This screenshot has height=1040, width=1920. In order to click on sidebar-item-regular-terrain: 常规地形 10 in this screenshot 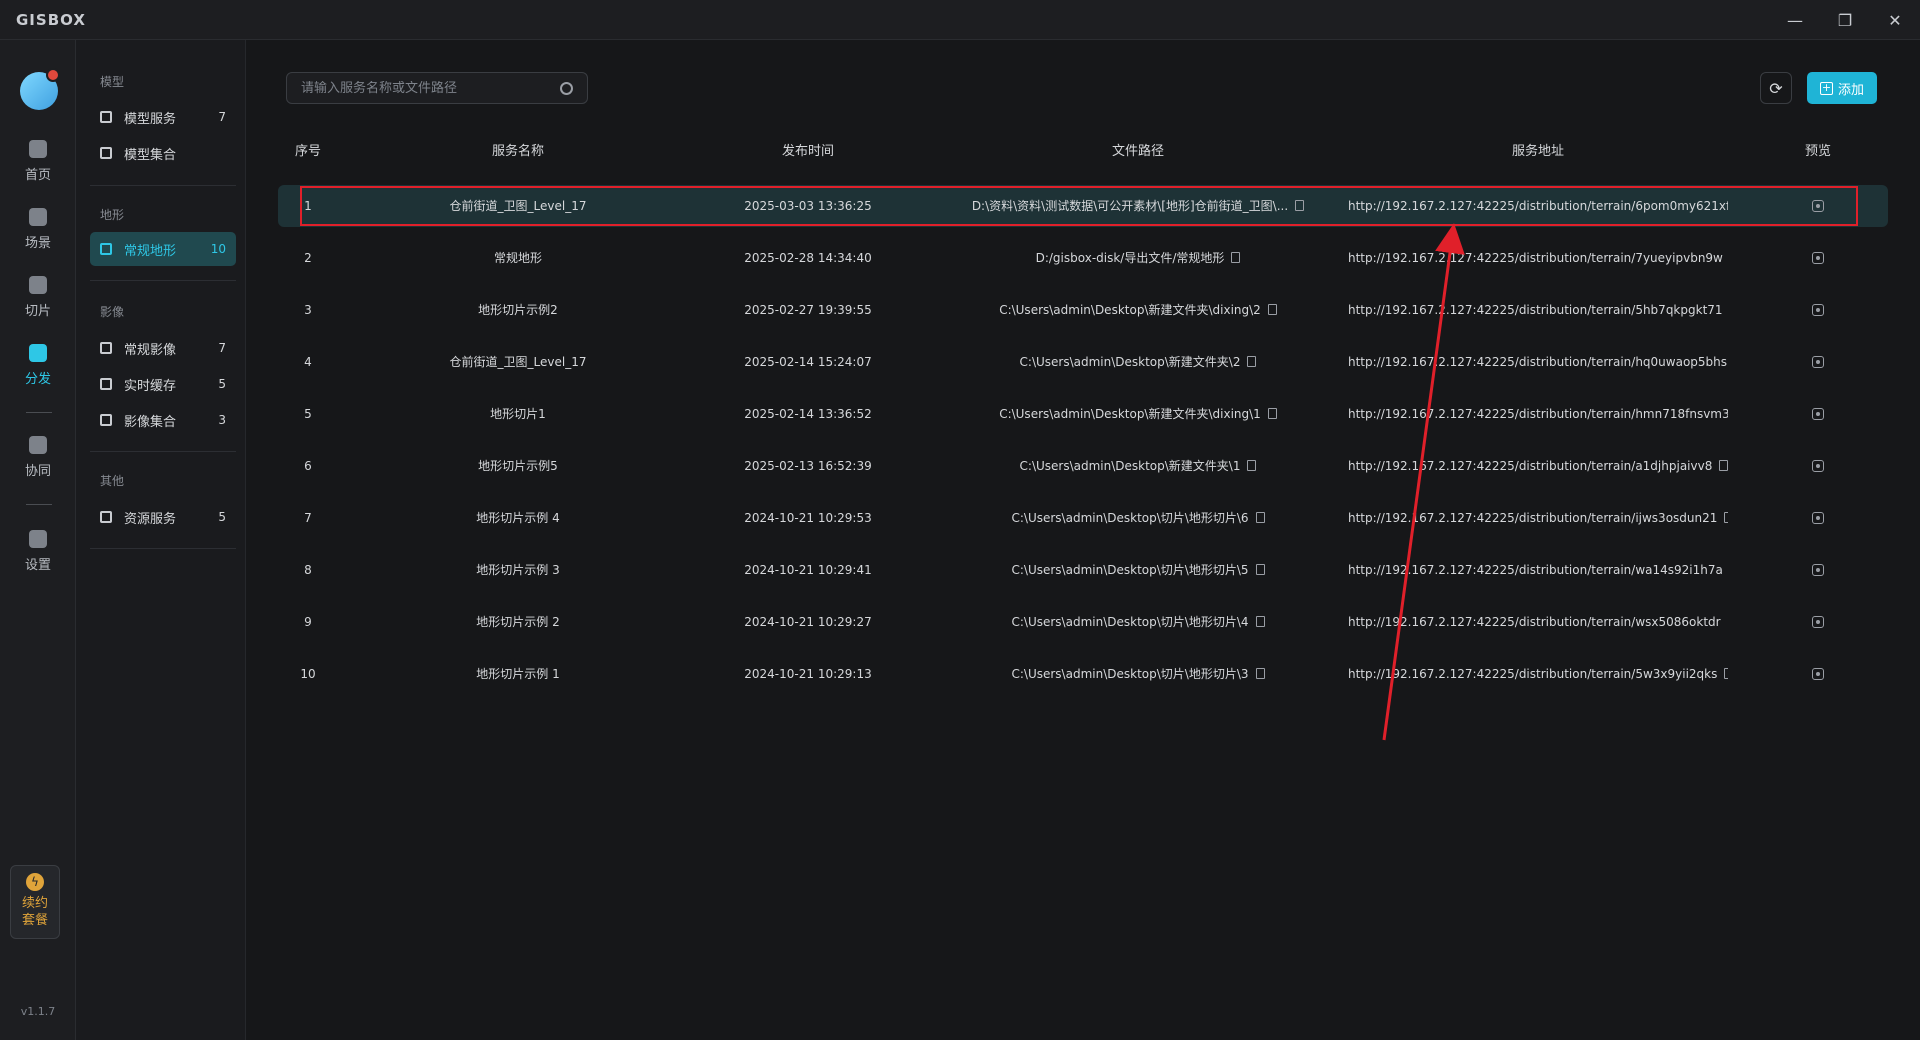, I will do `click(163, 249)`.